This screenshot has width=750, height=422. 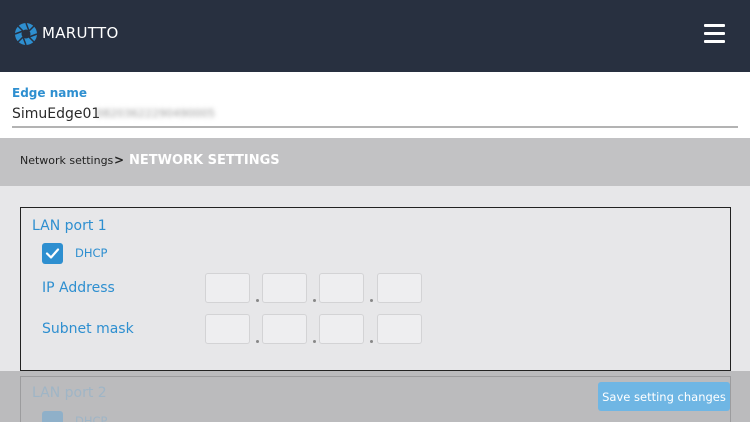 What do you see at coordinates (69, 226) in the screenshot?
I see `lan-port-1-title: LAN port 1` at bounding box center [69, 226].